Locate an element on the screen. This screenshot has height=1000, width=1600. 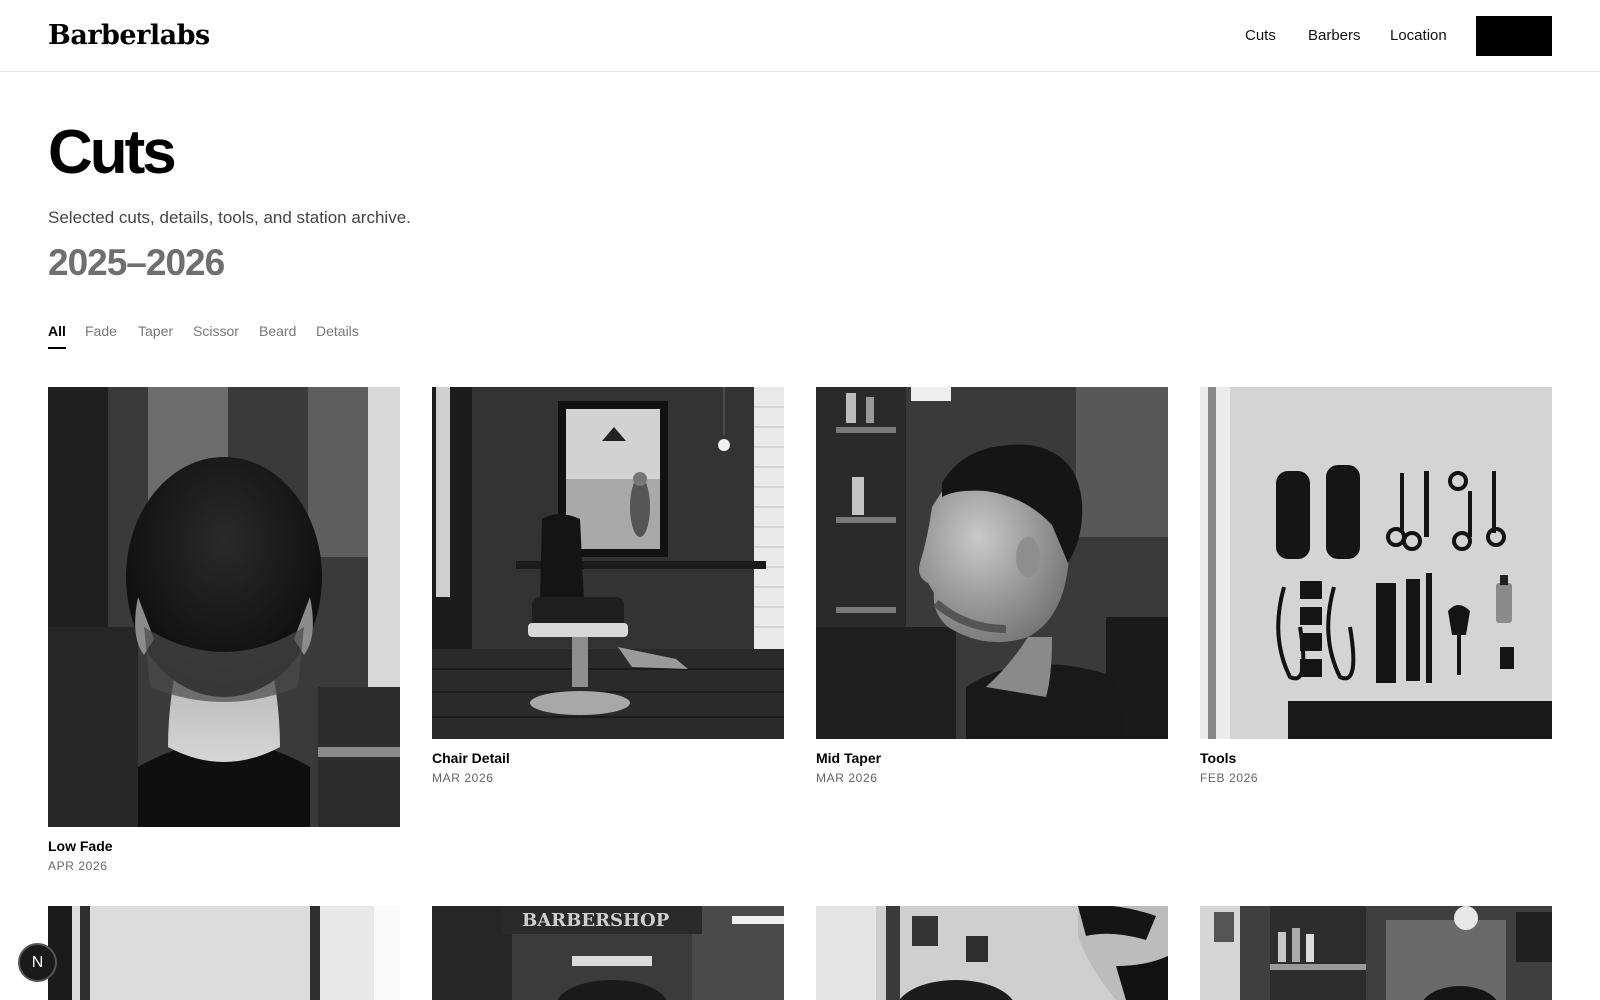
card-title: Chair Detail is located at coordinates (471, 758).